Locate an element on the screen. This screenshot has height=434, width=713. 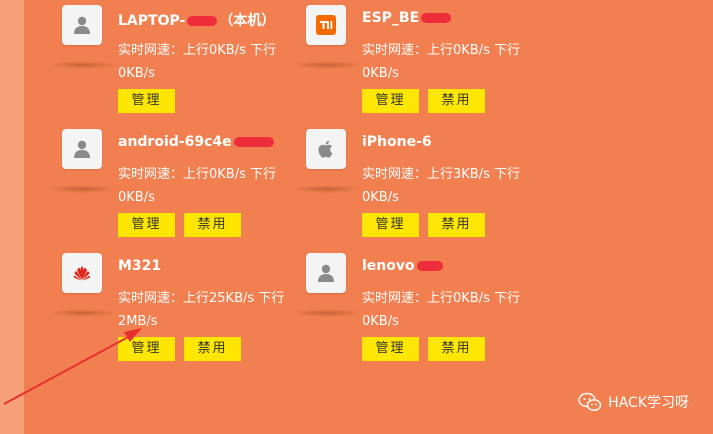
device-card: ESP_BE 实时网速：上行0KB/s 下行0KB/s 管理 禁用 is located at coordinates (419, 65).